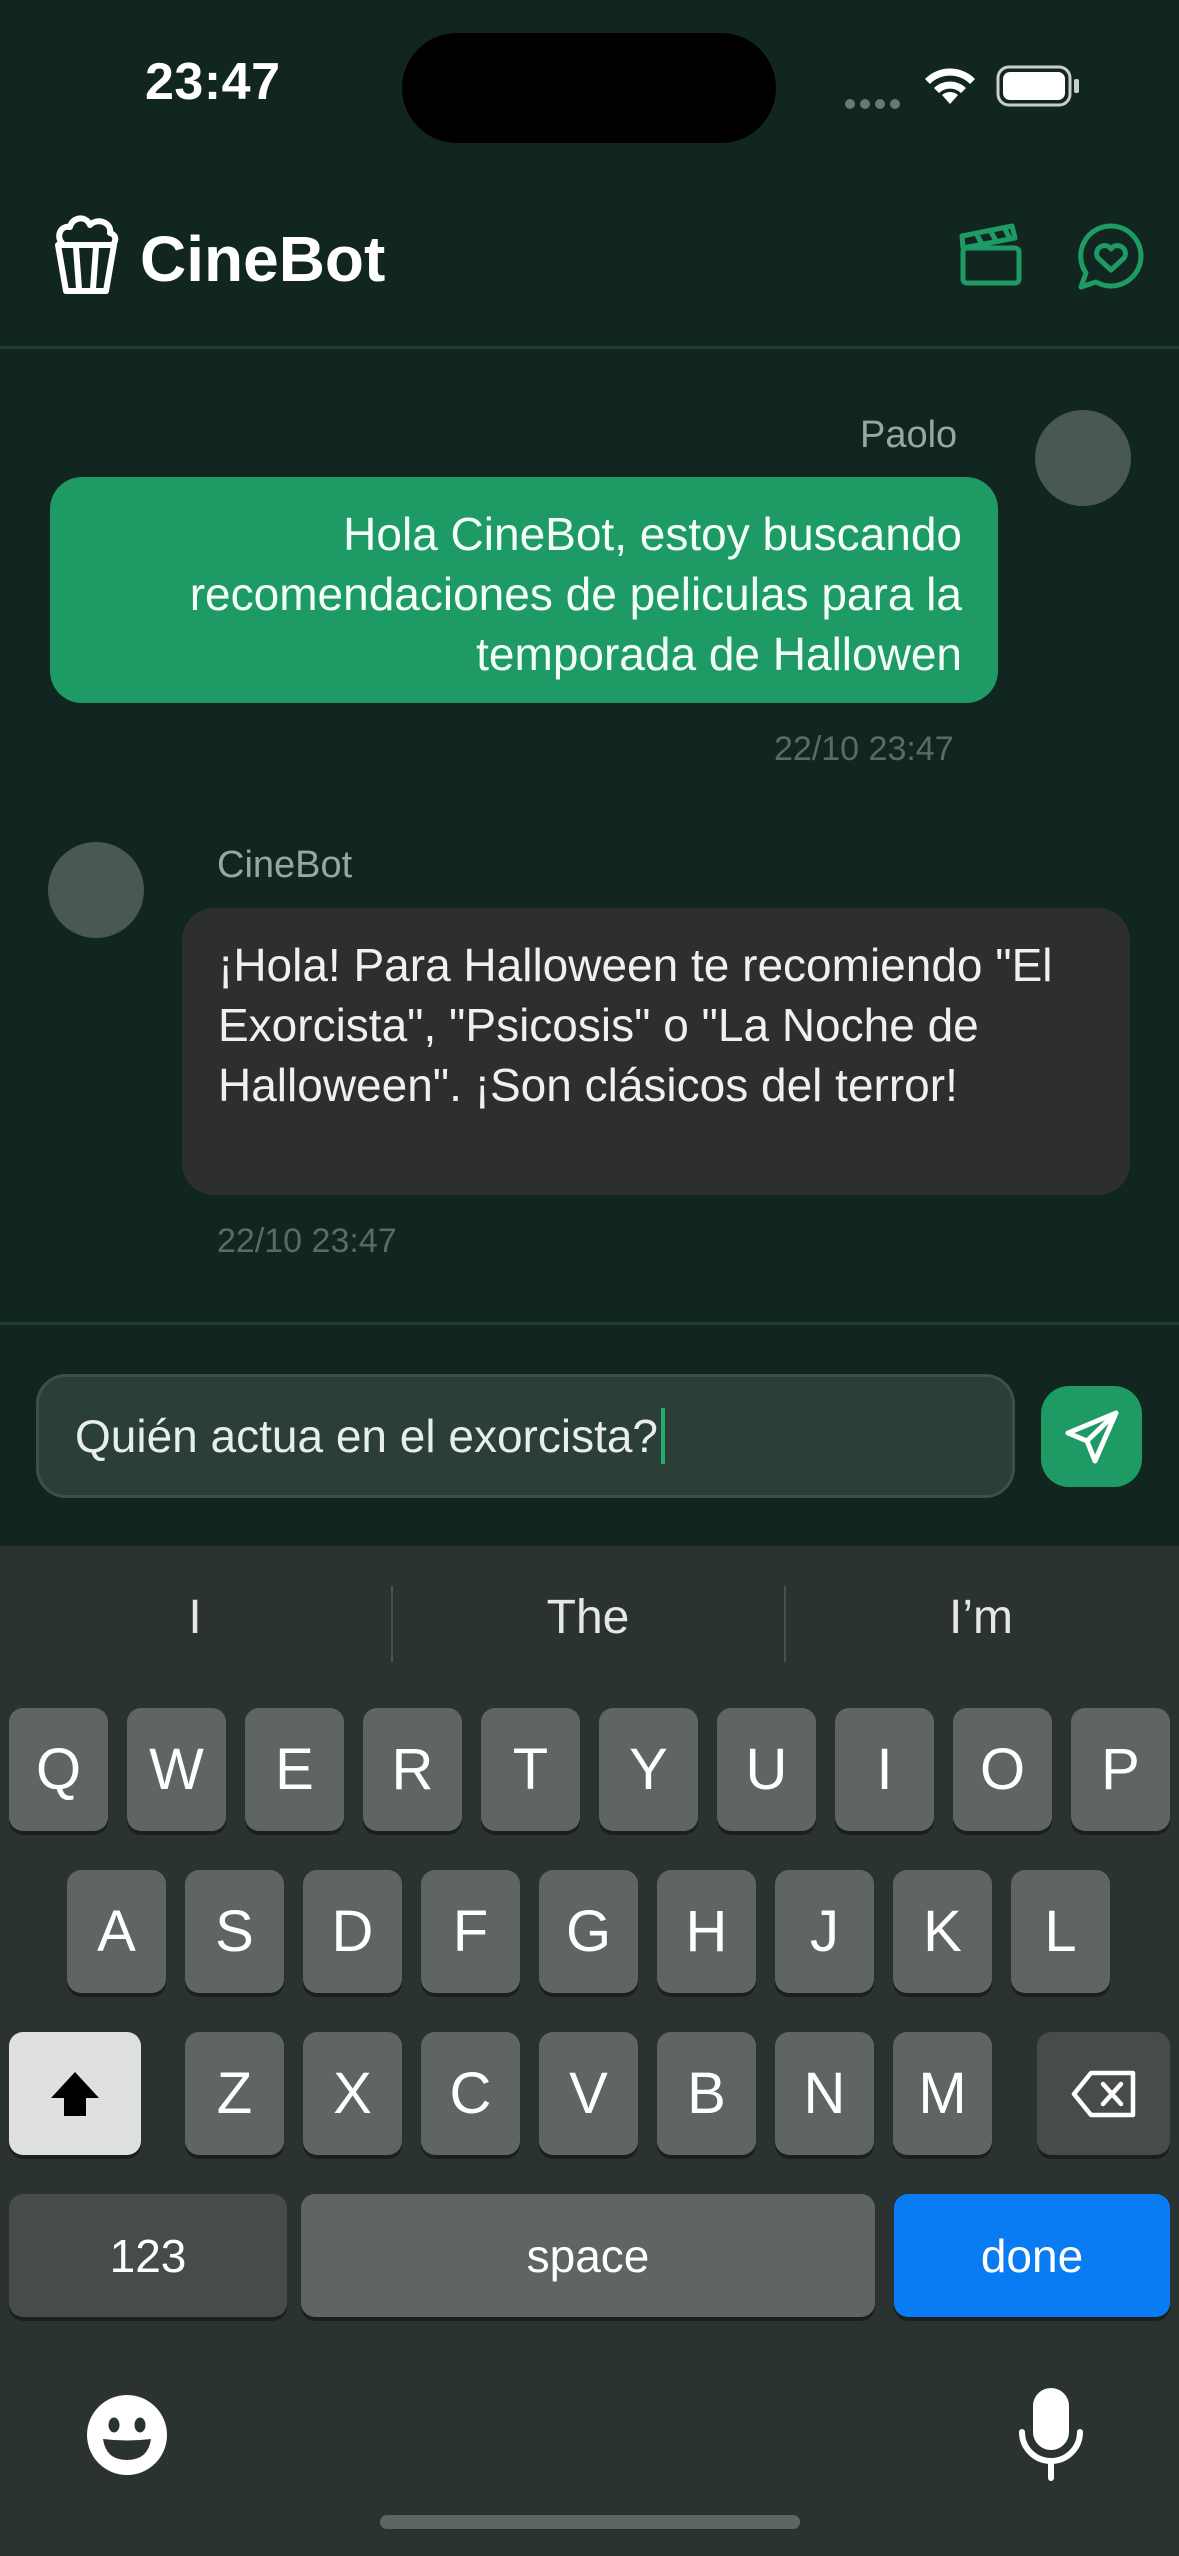  I want to click on key-x: X, so click(352, 2093).